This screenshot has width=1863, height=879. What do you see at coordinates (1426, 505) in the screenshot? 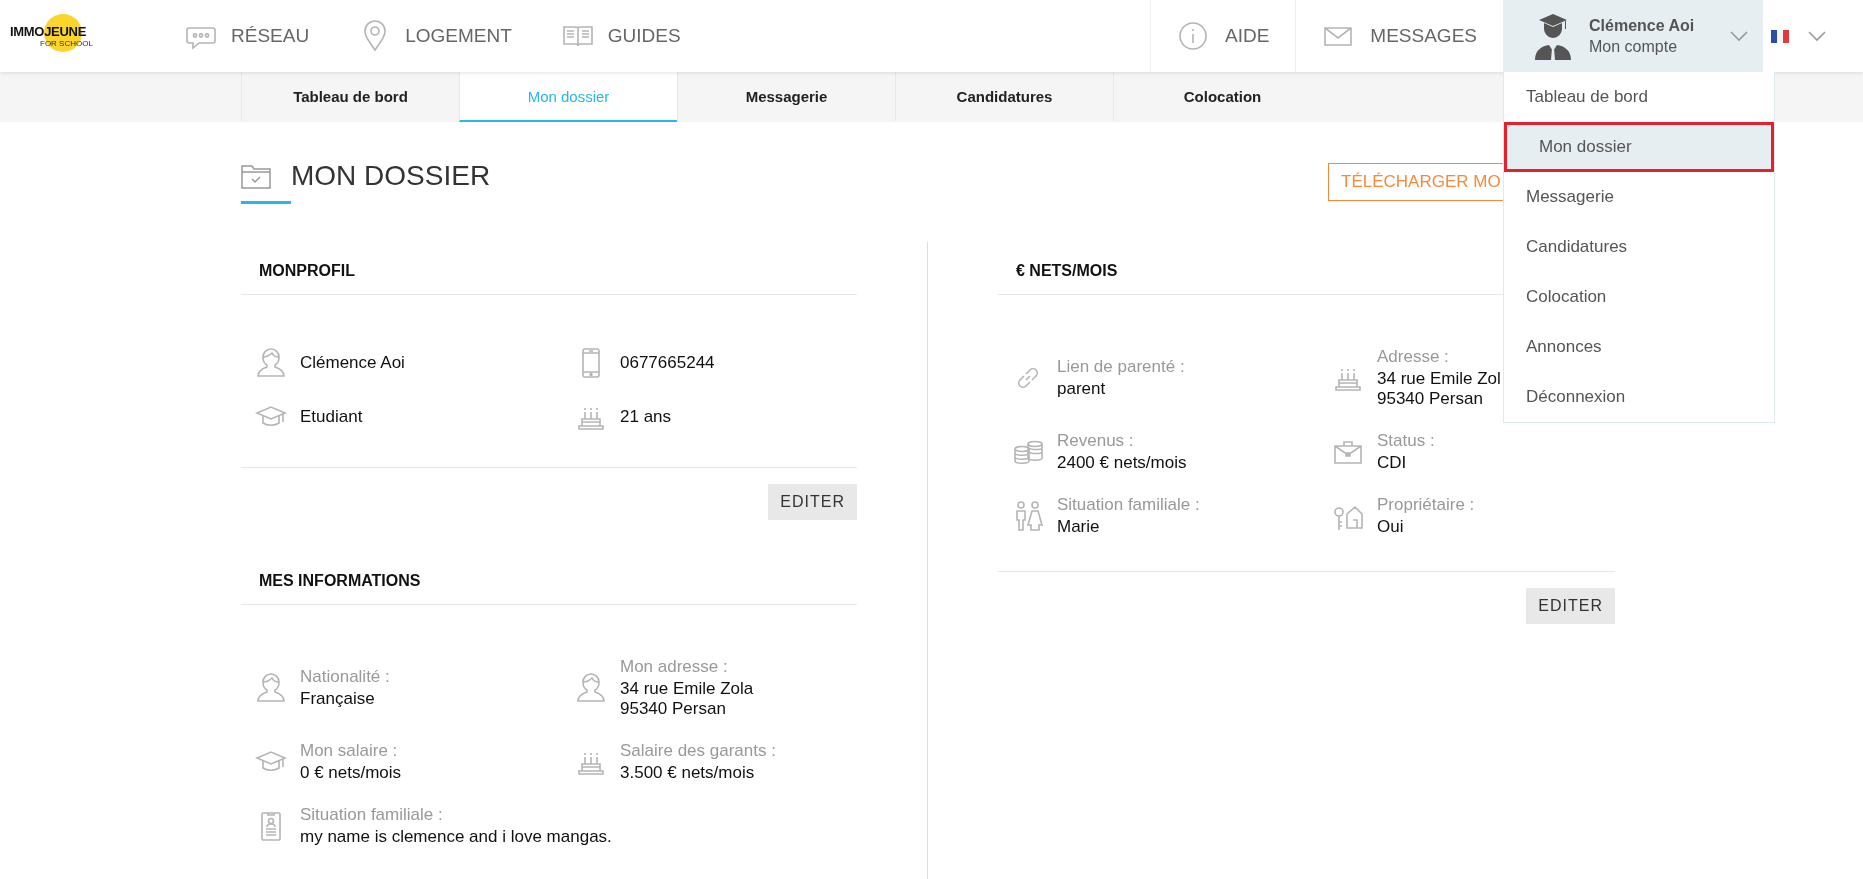
I see `field-label: Propriétaire :` at bounding box center [1426, 505].